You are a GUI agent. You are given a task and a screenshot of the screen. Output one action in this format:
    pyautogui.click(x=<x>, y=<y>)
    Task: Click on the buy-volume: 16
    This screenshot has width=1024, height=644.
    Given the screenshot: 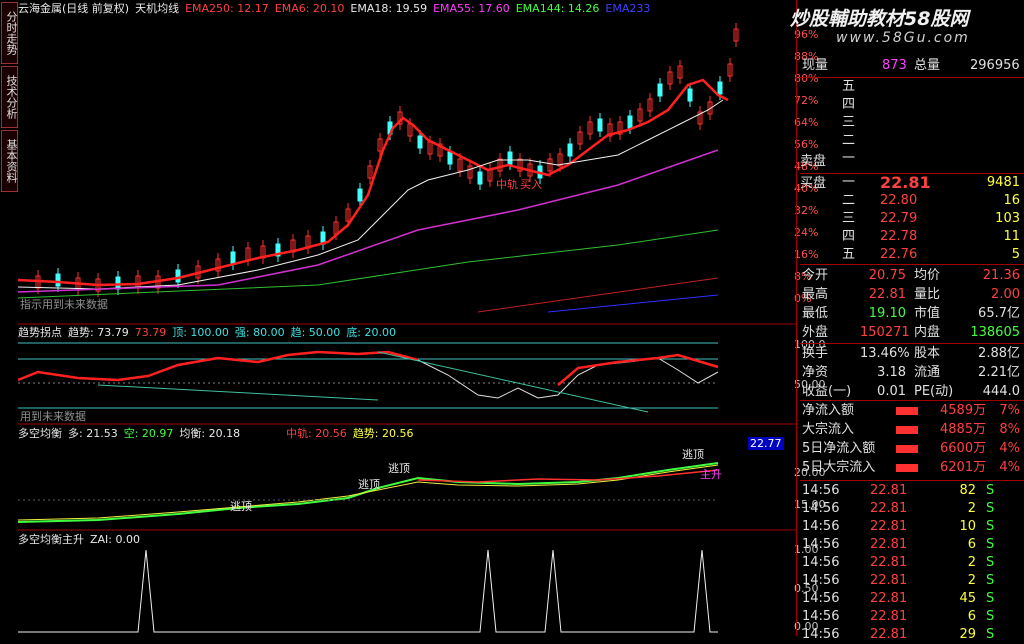 What is the action you would take?
    pyautogui.click(x=1011, y=200)
    